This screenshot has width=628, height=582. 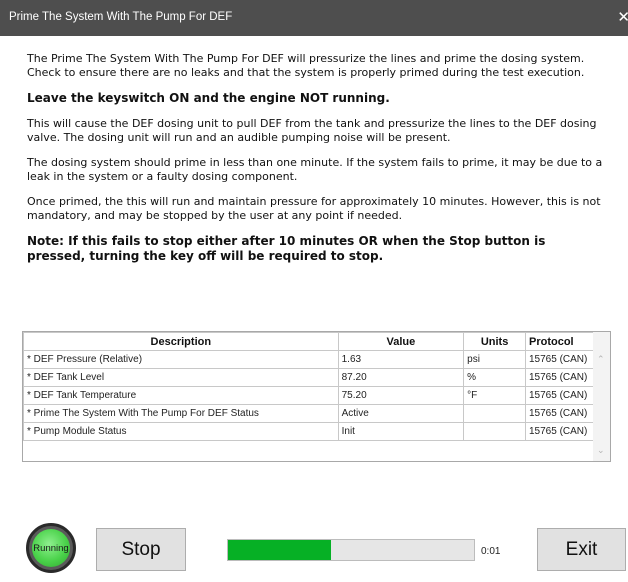 What do you see at coordinates (622, 17) in the screenshot?
I see `close-icon: ✕` at bounding box center [622, 17].